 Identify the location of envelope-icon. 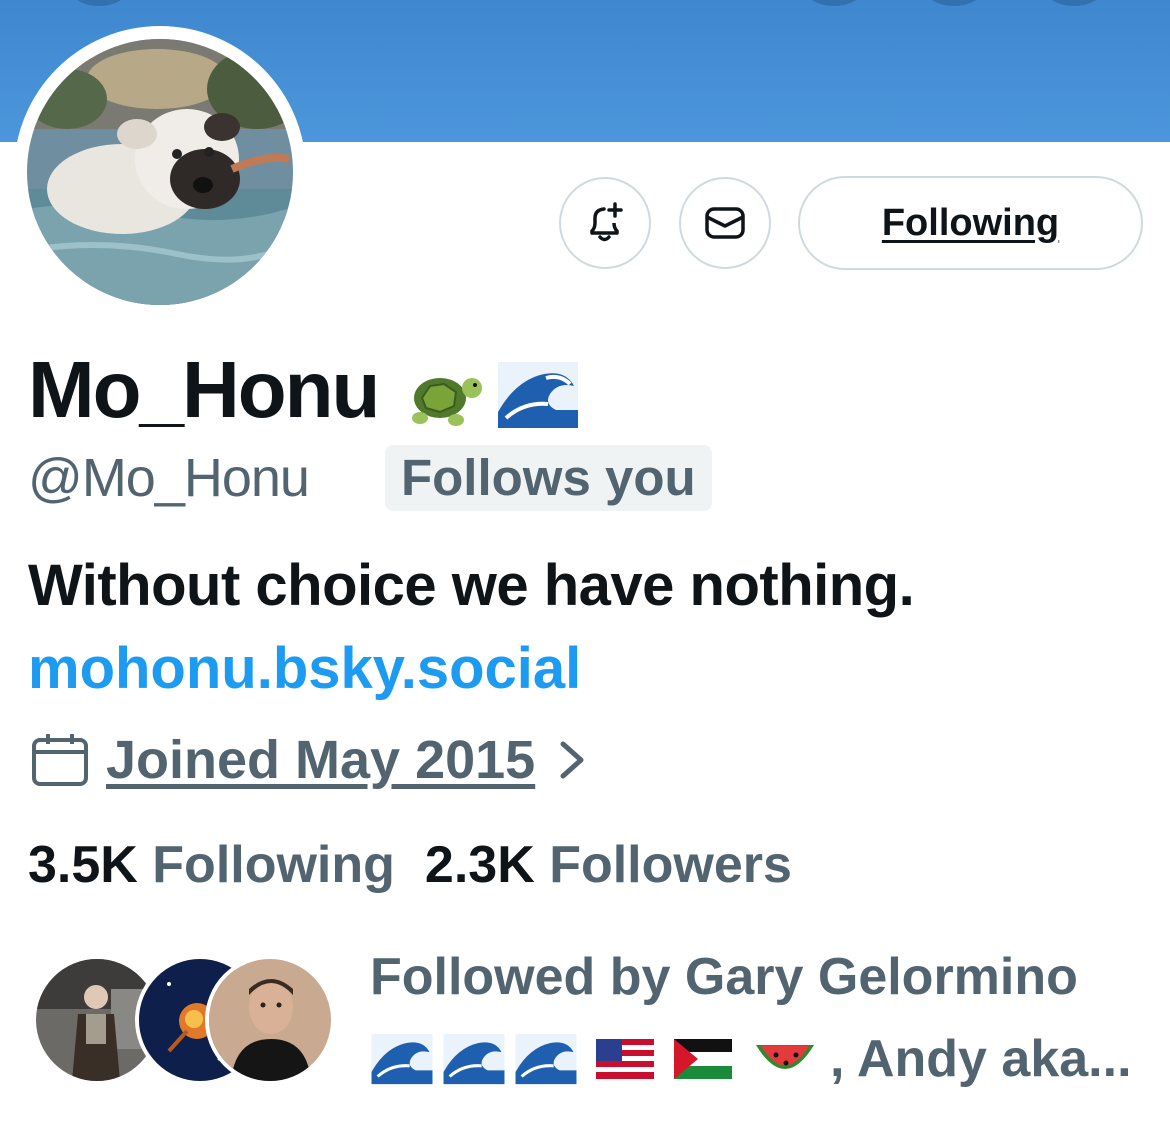
(725, 223).